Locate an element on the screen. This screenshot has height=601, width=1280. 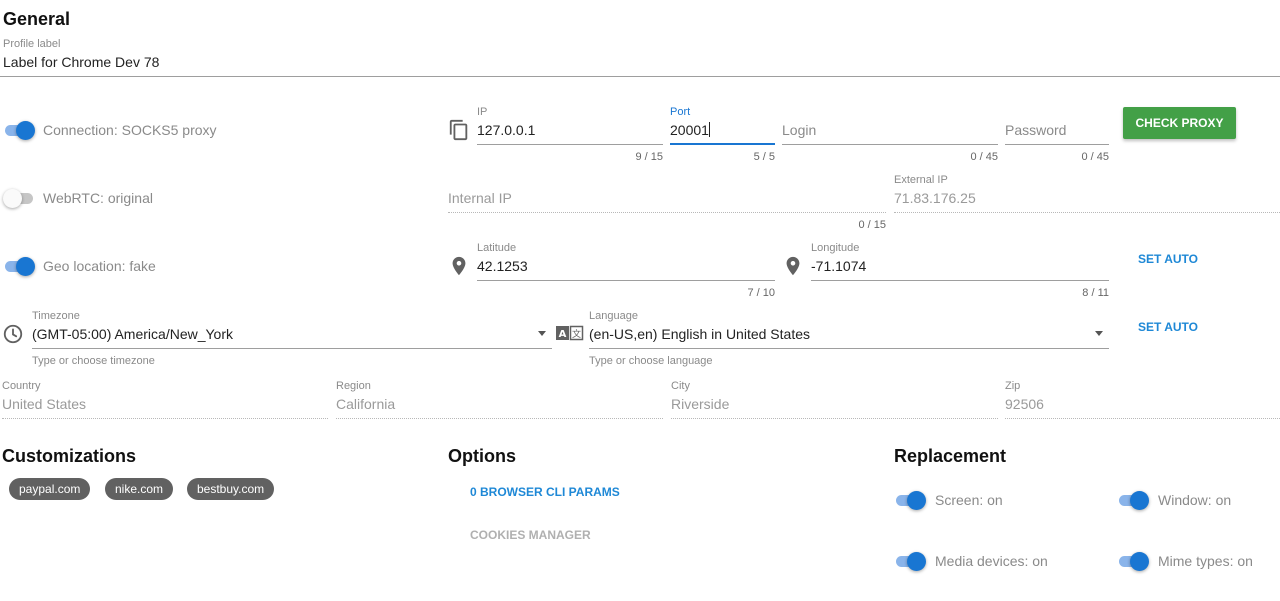
language-hint: Type or choose language is located at coordinates (651, 361).